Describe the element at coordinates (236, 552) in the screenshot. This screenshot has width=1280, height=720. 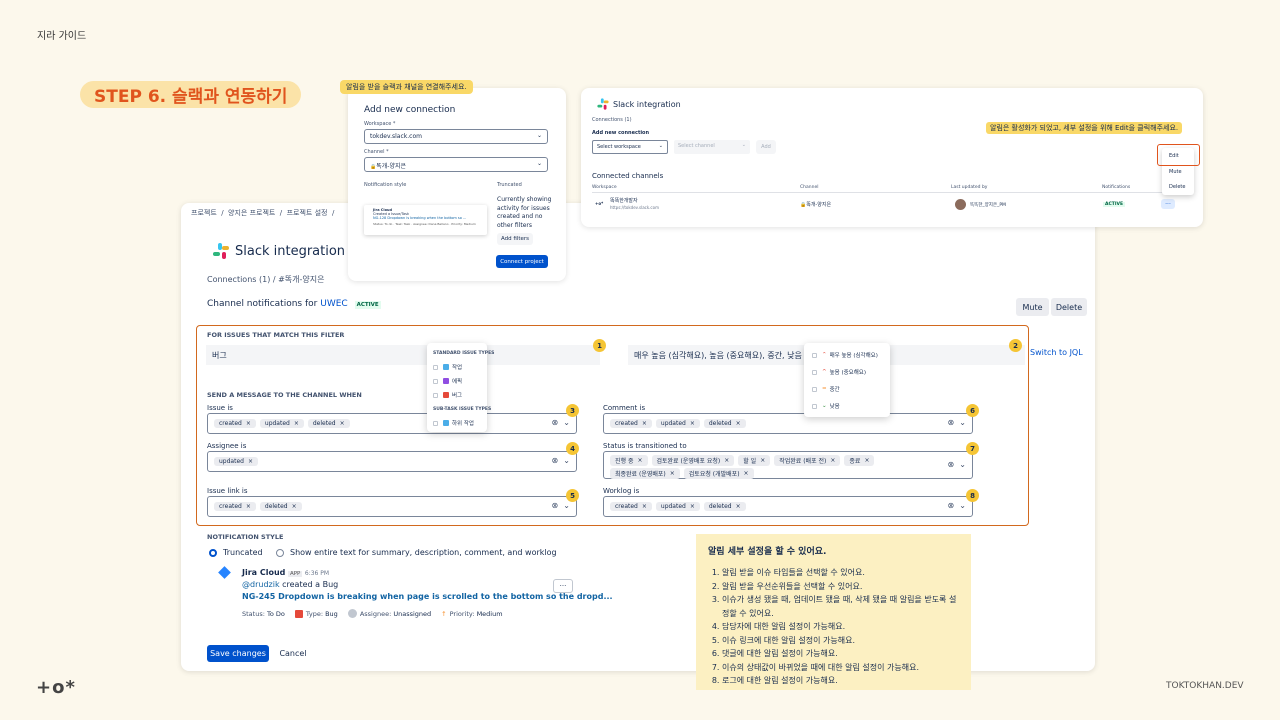
I see `radio-truncated: Truncated` at that location.